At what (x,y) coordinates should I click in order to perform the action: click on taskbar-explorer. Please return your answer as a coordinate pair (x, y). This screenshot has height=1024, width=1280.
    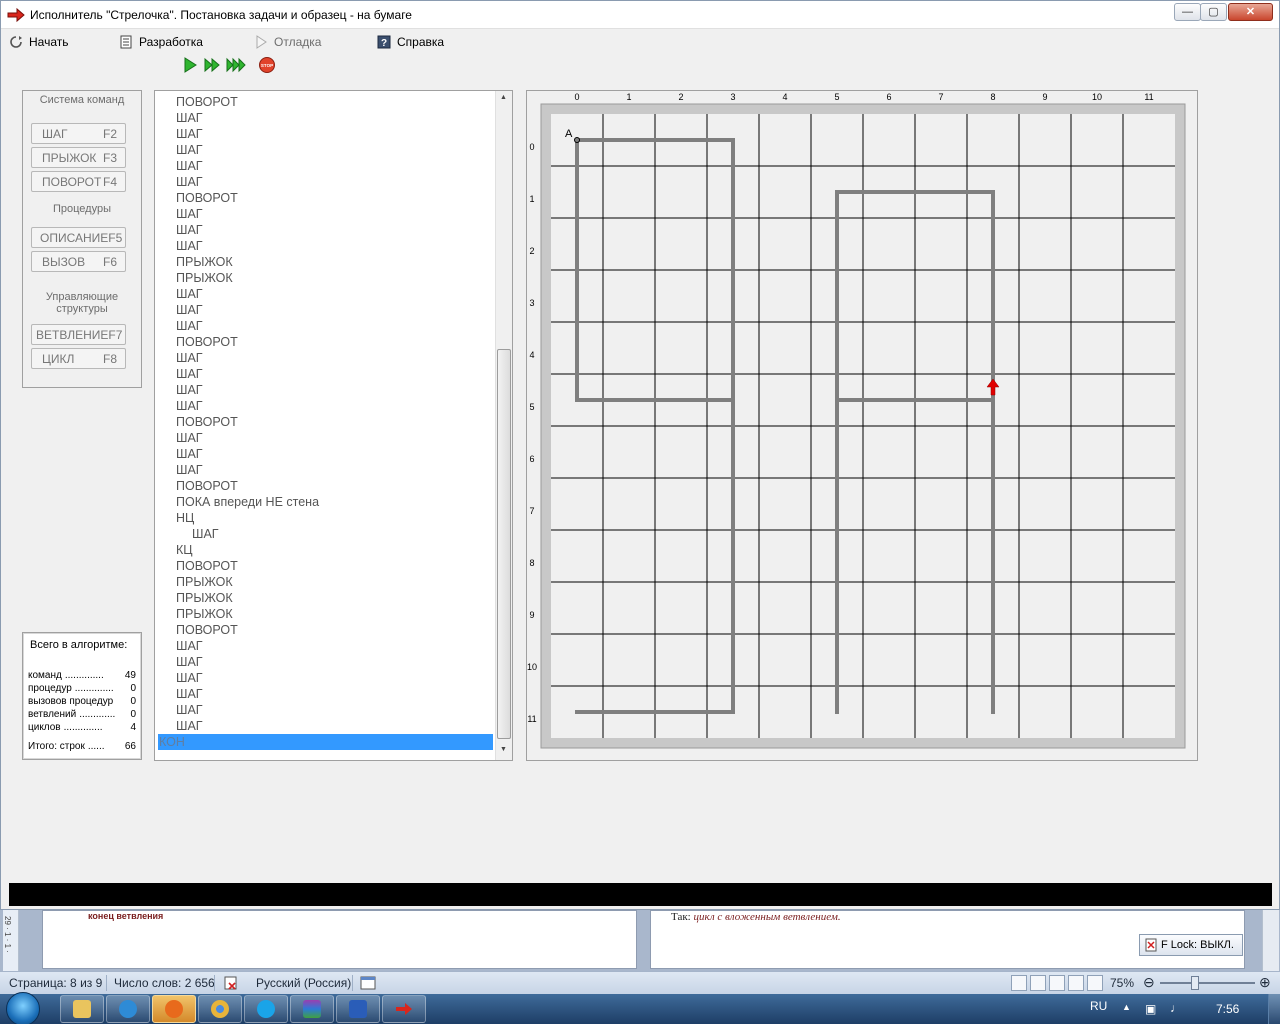
    Looking at the image, I should click on (82, 1009).